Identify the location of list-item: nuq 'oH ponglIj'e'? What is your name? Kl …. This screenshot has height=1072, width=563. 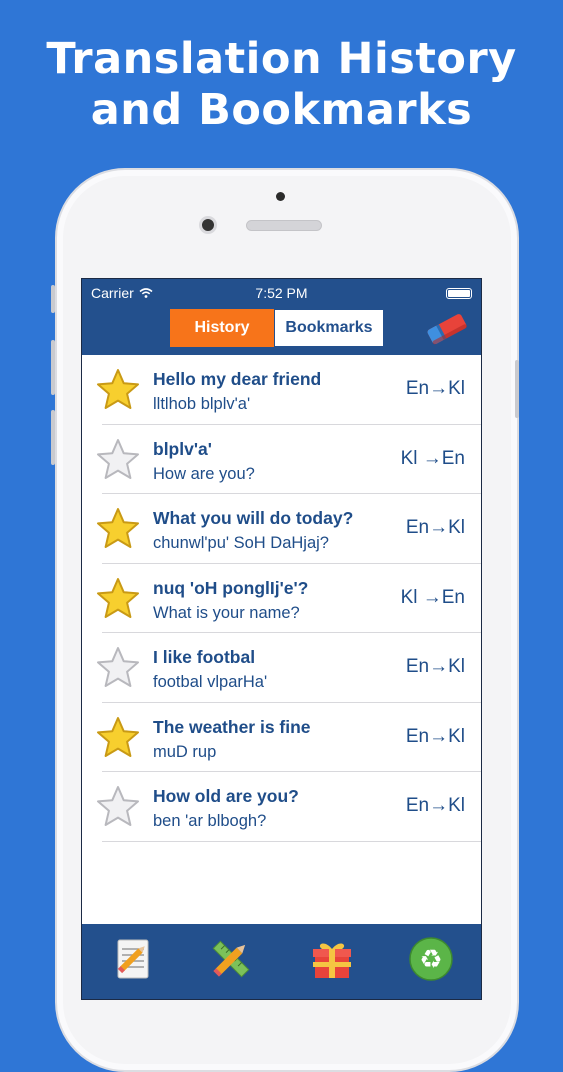
(281, 598).